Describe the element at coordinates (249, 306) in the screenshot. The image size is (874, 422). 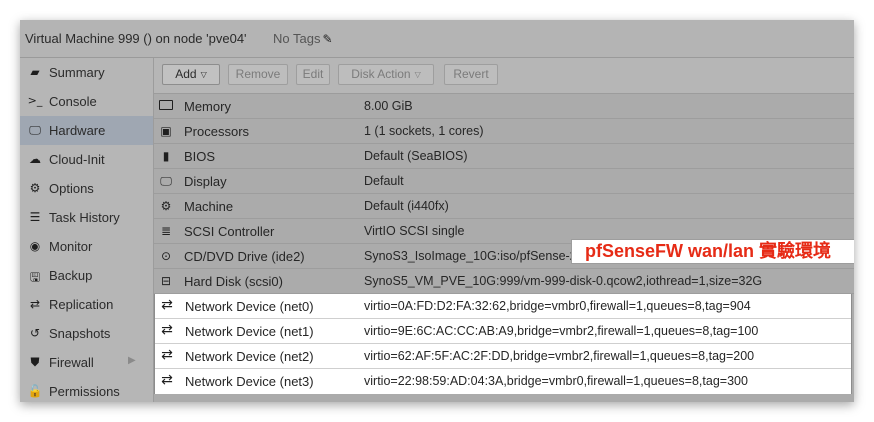
I see `row-name: Network Device (net0)` at that location.